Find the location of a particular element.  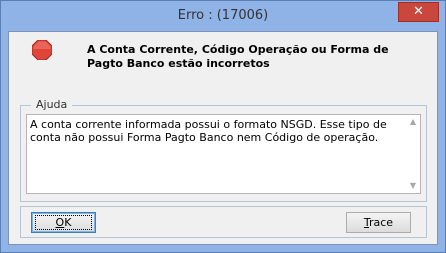

window-title: Erro : (17006) is located at coordinates (223, 15).